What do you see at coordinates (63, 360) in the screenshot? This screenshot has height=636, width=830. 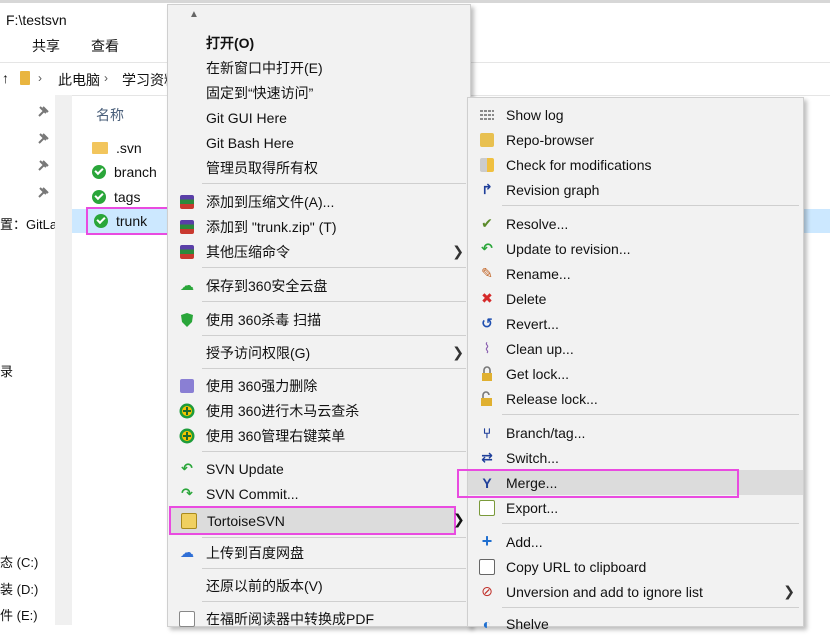 I see `nav-scrollbar` at bounding box center [63, 360].